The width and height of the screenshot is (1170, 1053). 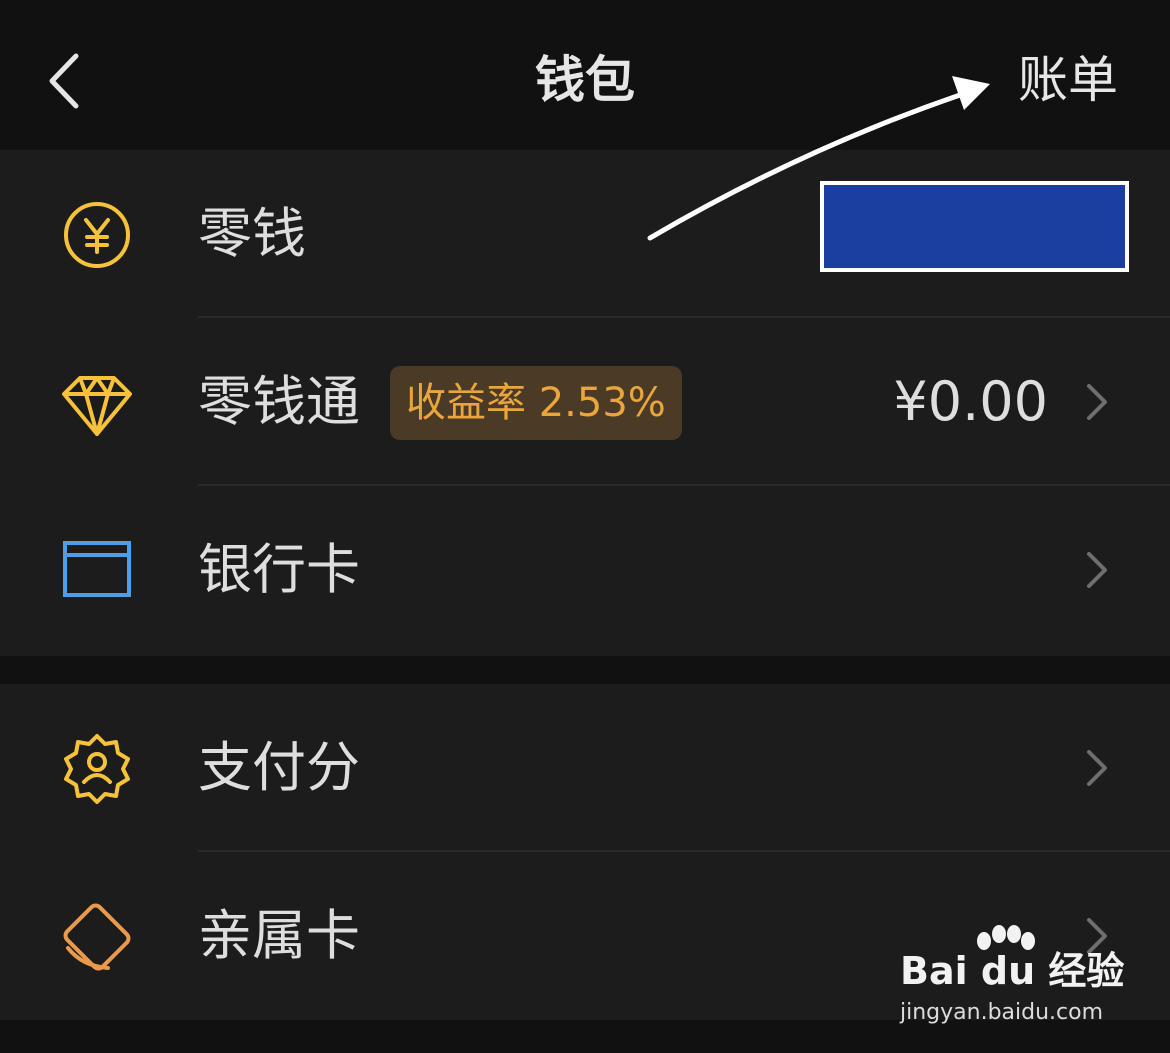 What do you see at coordinates (536, 403) in the screenshot?
I see `yield-rate-badge: 收益率 2.53%` at bounding box center [536, 403].